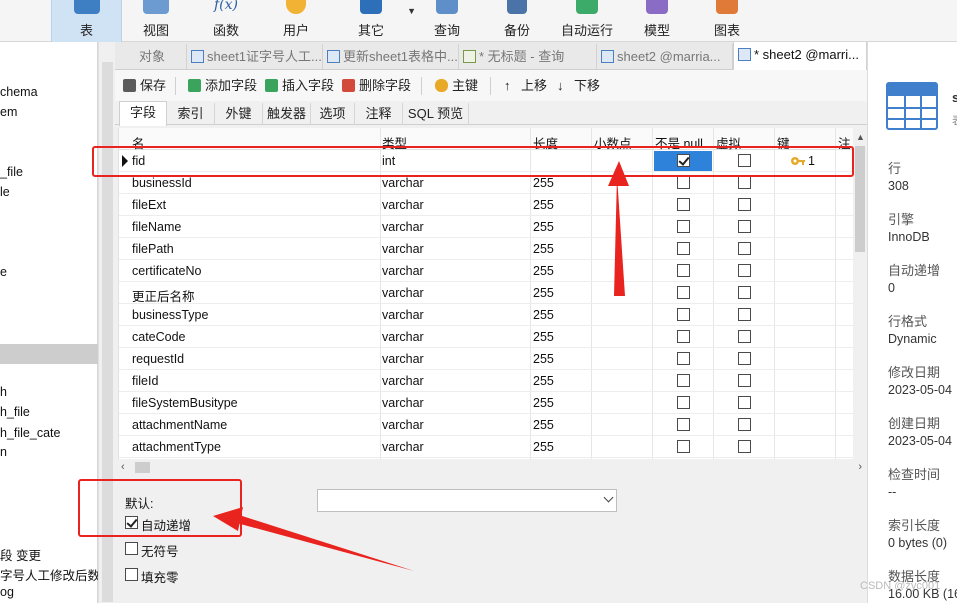  What do you see at coordinates (131, 574) in the screenshot?
I see `zerofill-checkbox` at bounding box center [131, 574].